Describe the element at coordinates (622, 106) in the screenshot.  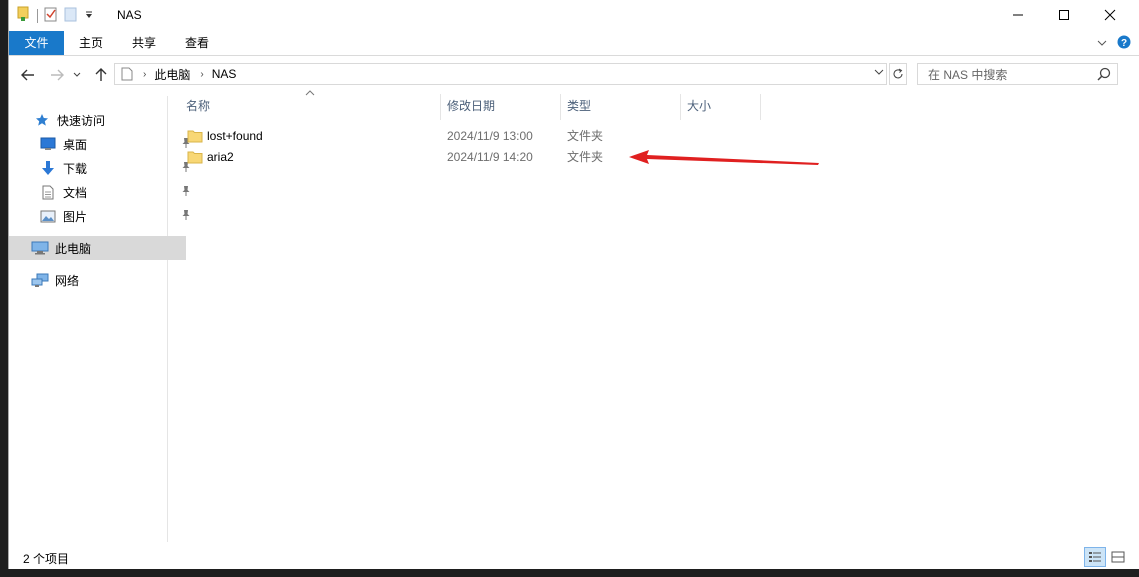
I see `column-header-type: 类型` at that location.